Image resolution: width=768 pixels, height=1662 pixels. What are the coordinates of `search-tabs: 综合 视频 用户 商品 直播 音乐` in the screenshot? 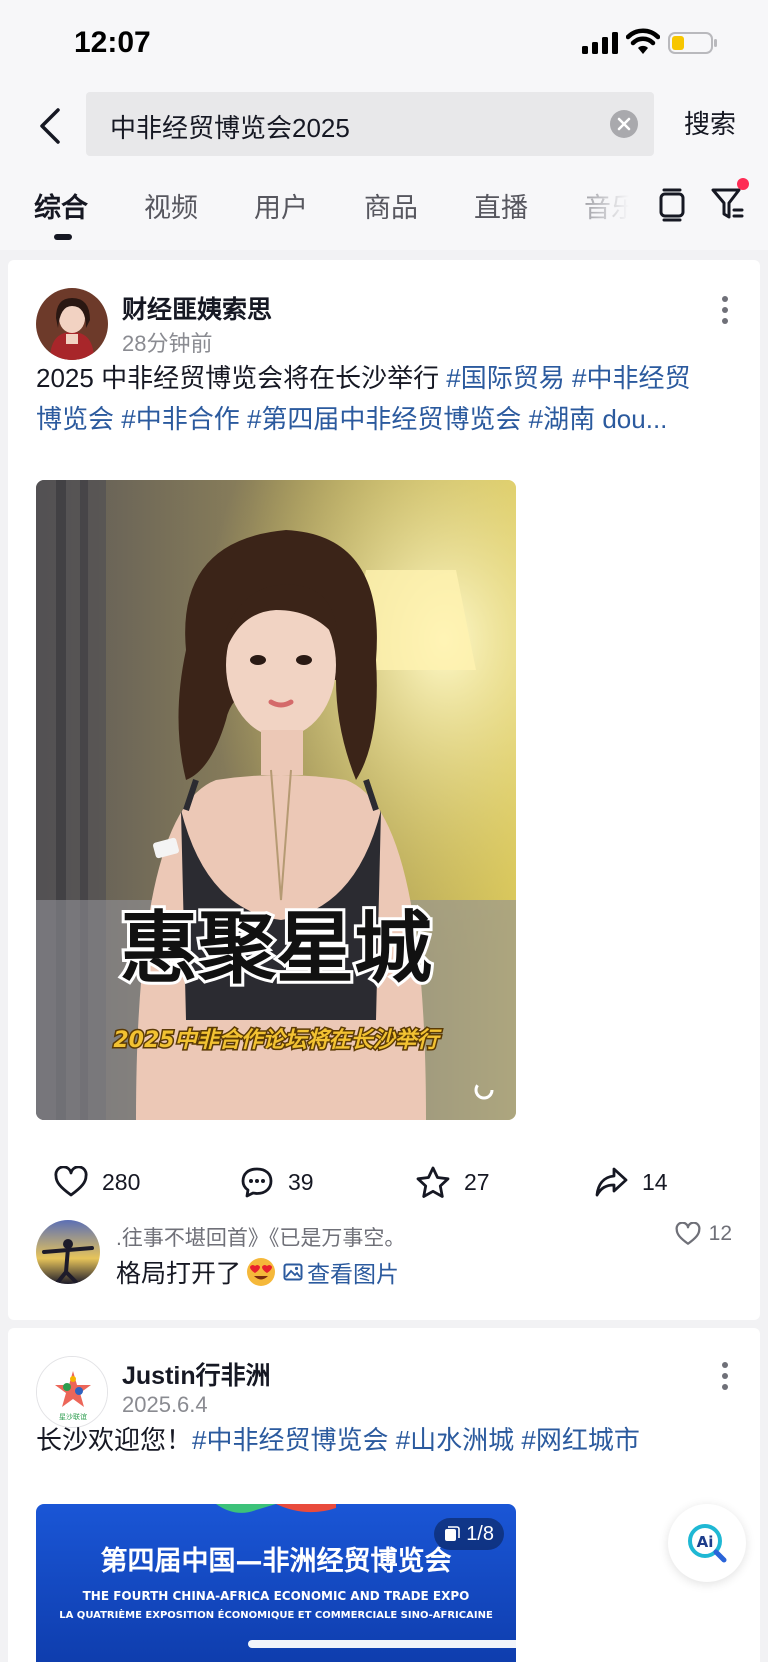 It's located at (384, 207).